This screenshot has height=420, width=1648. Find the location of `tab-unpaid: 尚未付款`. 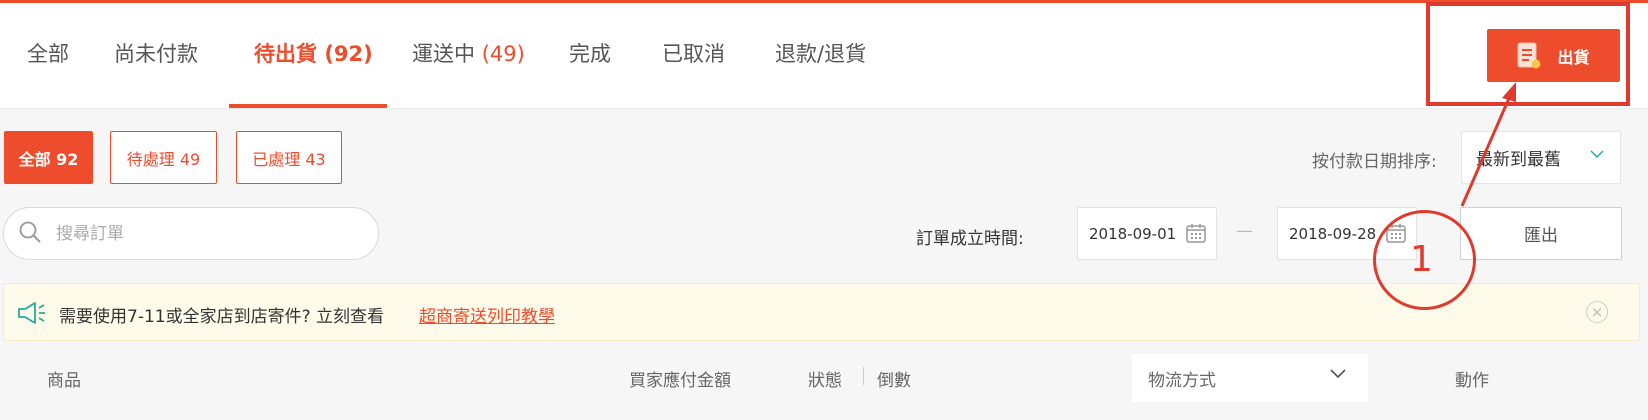

tab-unpaid: 尚未付款 is located at coordinates (156, 53).